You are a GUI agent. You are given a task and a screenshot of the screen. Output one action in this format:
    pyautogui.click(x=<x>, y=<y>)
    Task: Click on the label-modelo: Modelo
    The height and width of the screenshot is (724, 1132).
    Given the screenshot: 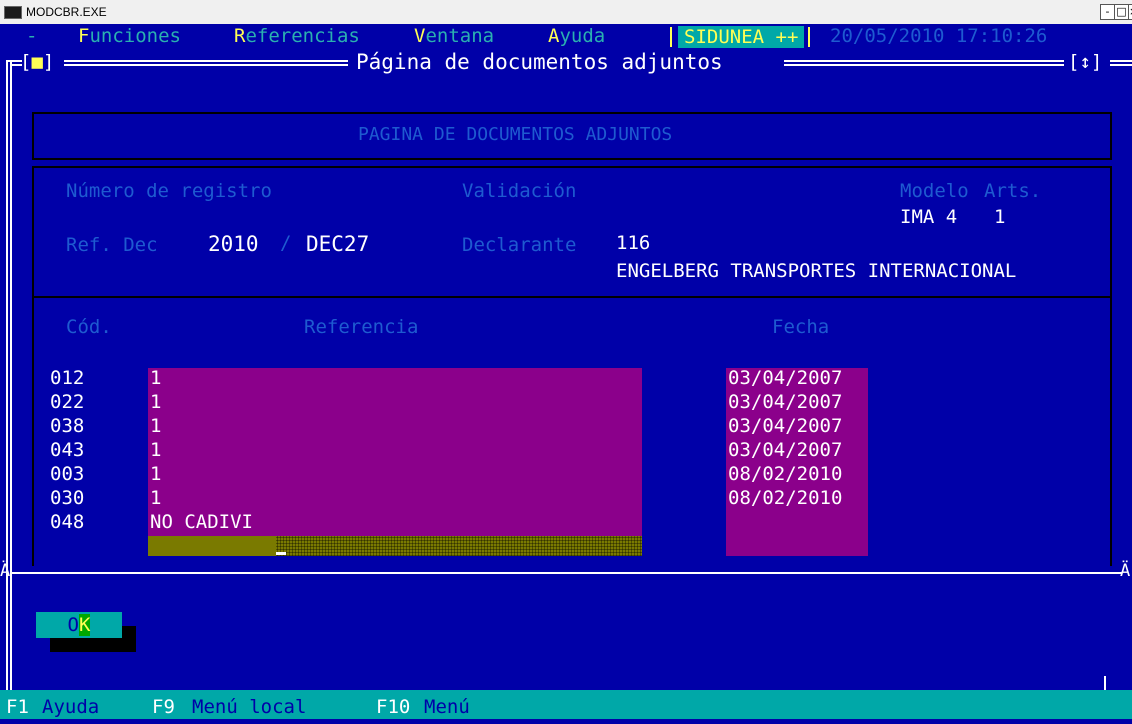 What is the action you would take?
    pyautogui.click(x=934, y=191)
    